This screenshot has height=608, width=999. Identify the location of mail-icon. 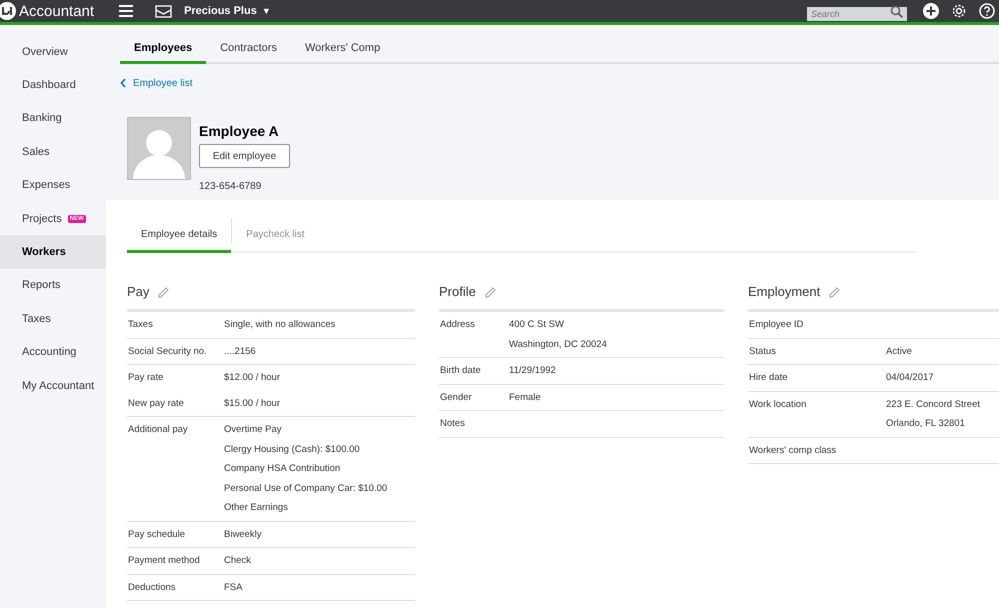
(163, 11).